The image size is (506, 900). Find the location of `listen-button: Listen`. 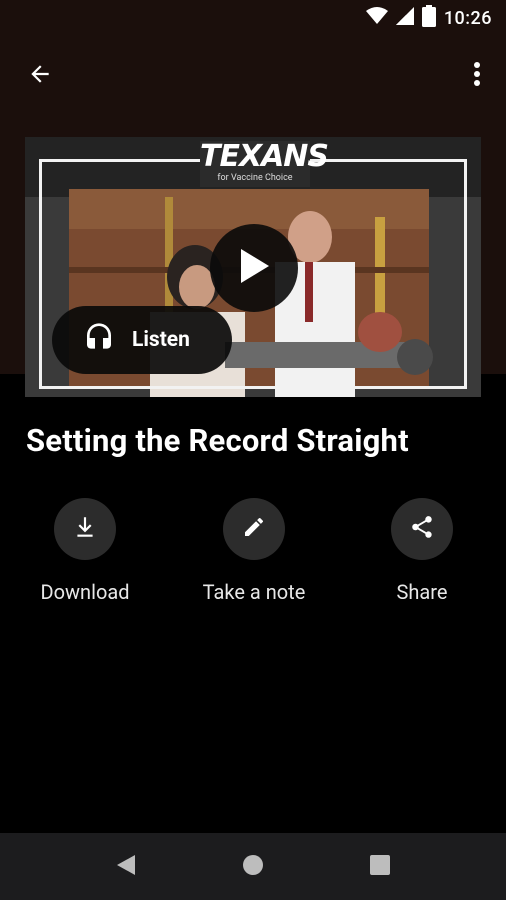

listen-button: Listen is located at coordinates (142, 340).